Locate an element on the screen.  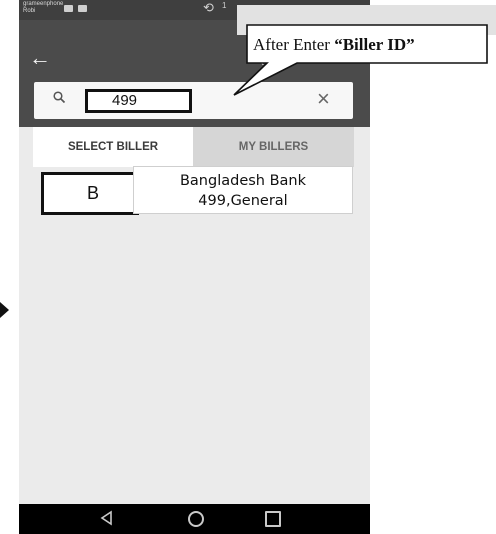
triangle-back-icon is located at coordinates (107, 518).